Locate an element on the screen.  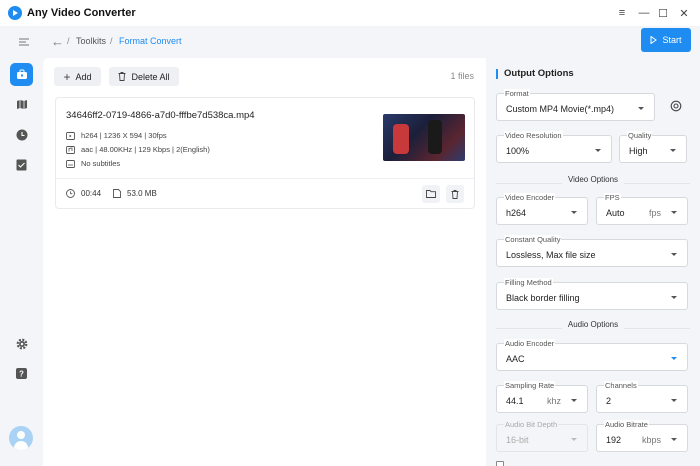
subtitle-info: No subtitles is located at coordinates (101, 163).